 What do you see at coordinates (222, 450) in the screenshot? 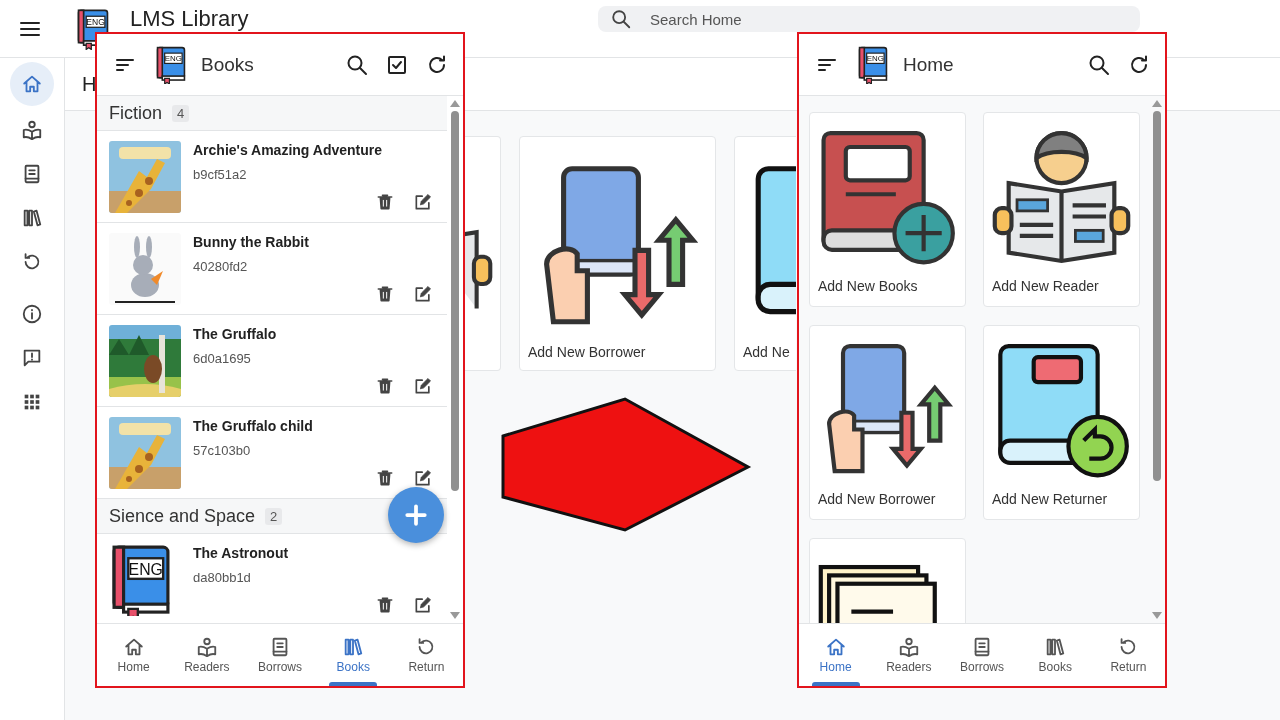
I see `book-code: 57c103b0` at bounding box center [222, 450].